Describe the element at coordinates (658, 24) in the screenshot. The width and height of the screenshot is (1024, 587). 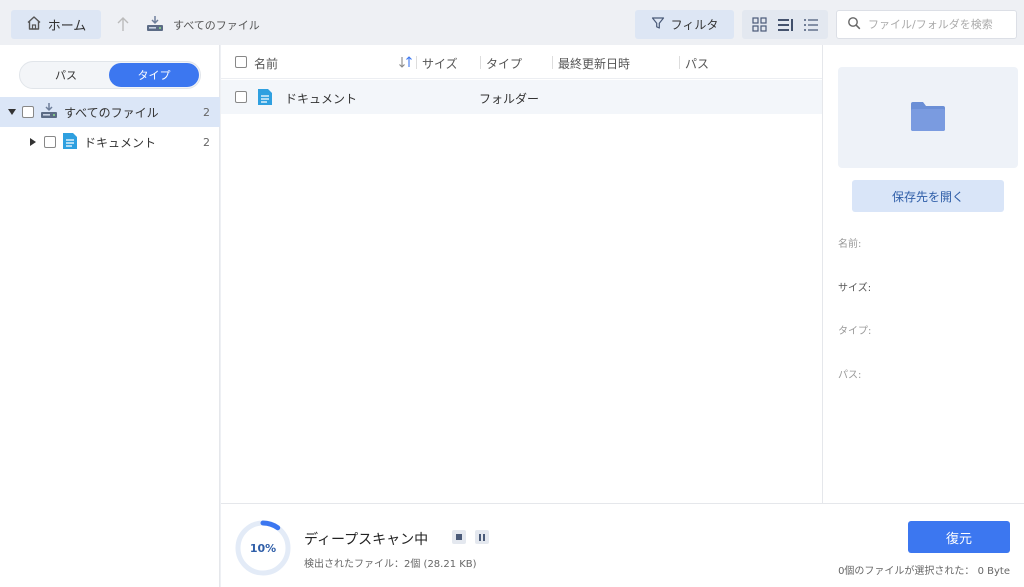
I see `filter-icon` at that location.